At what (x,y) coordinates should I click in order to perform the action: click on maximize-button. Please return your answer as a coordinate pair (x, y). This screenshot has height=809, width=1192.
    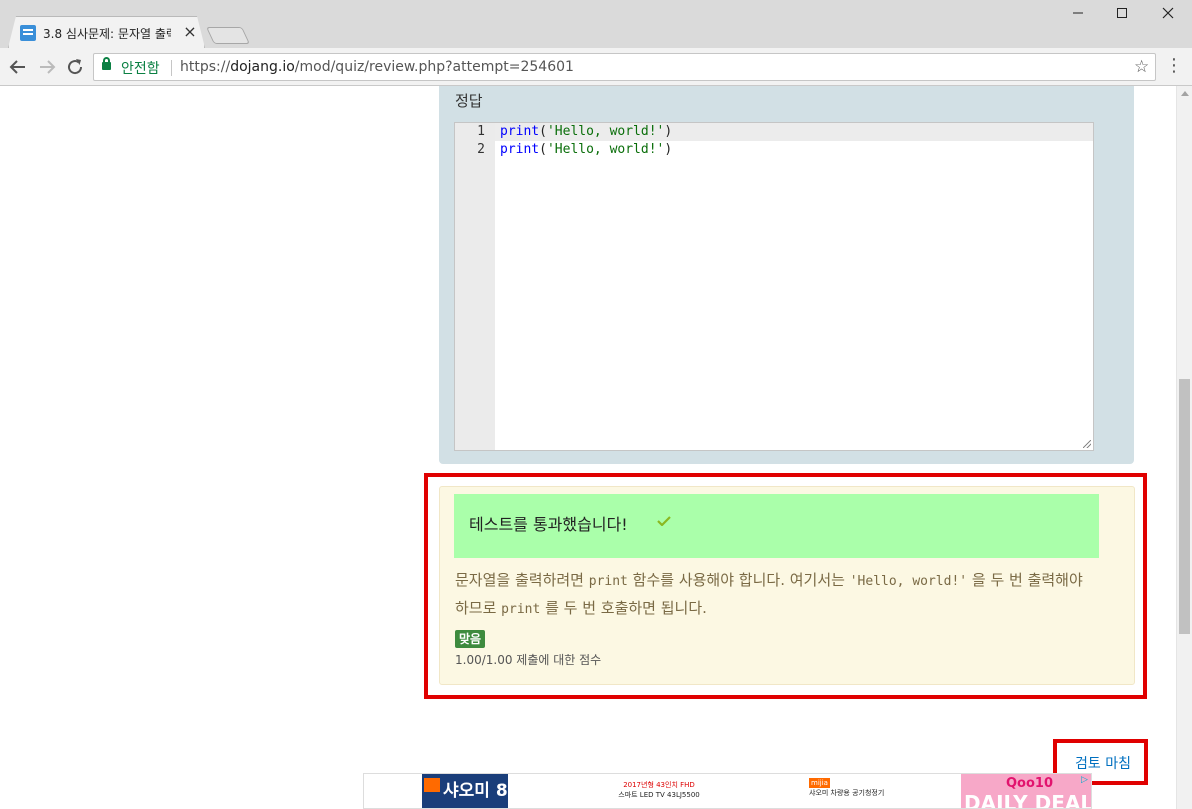
    Looking at the image, I should click on (1122, 15).